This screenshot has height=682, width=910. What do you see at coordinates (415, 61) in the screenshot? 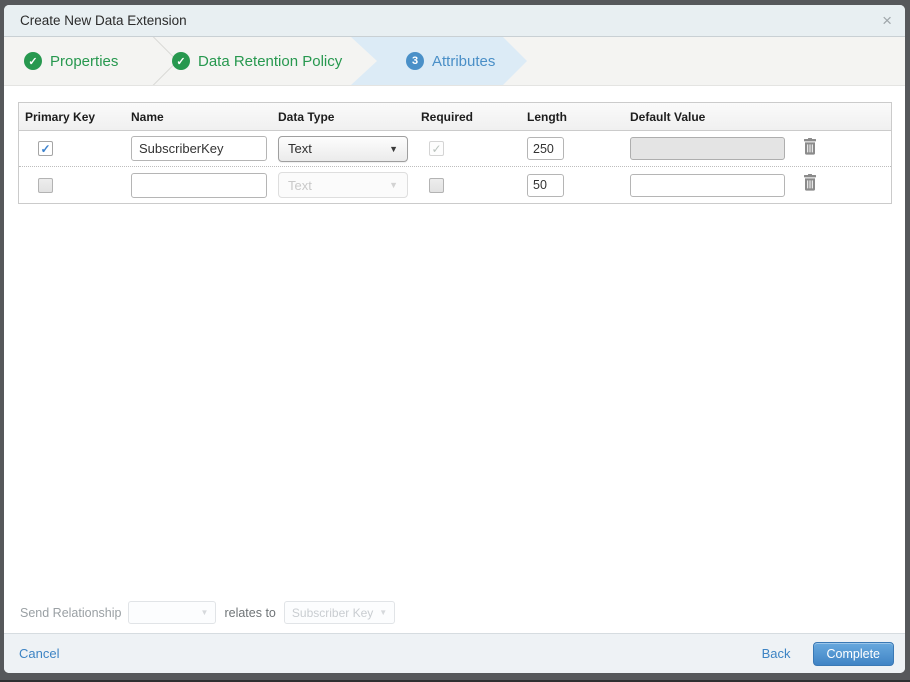
I see `step-number-badge: 3` at bounding box center [415, 61].